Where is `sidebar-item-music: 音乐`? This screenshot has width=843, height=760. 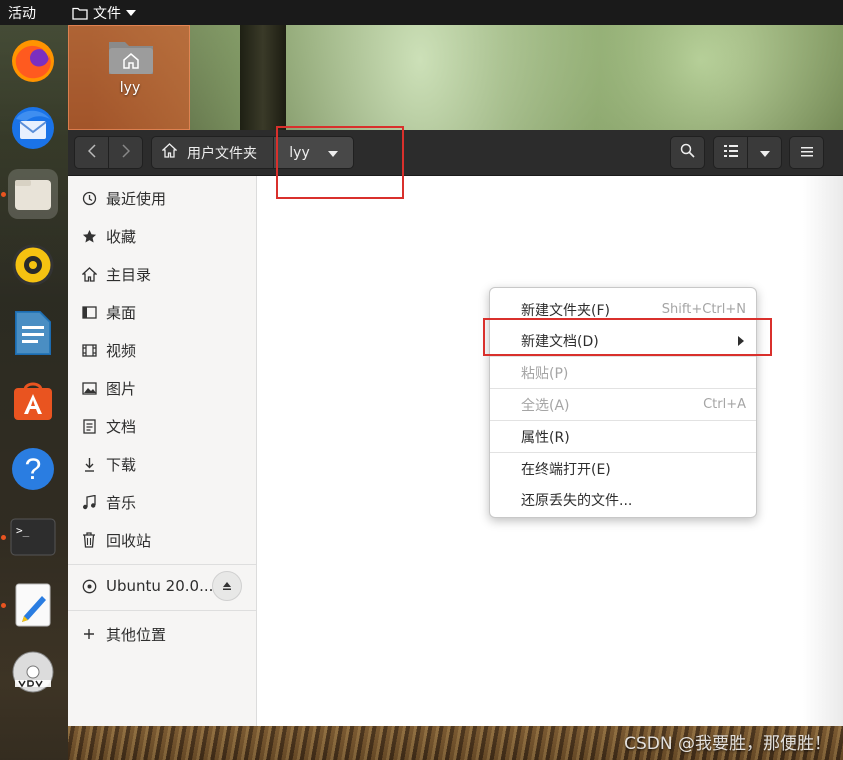
sidebar-item-music: 音乐 is located at coordinates (162, 502).